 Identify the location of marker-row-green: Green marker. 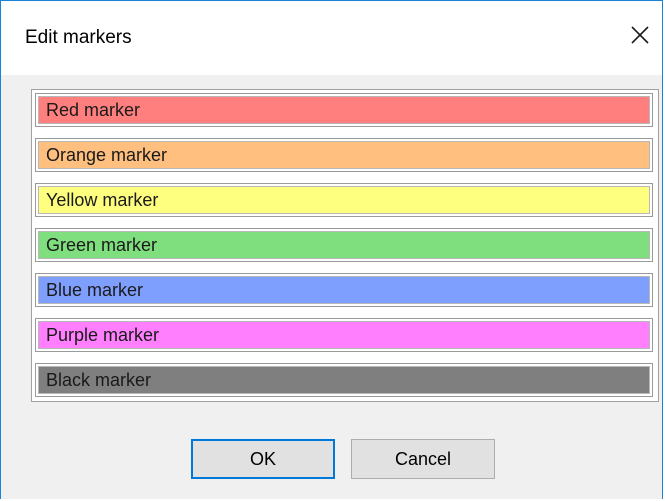
(344, 245).